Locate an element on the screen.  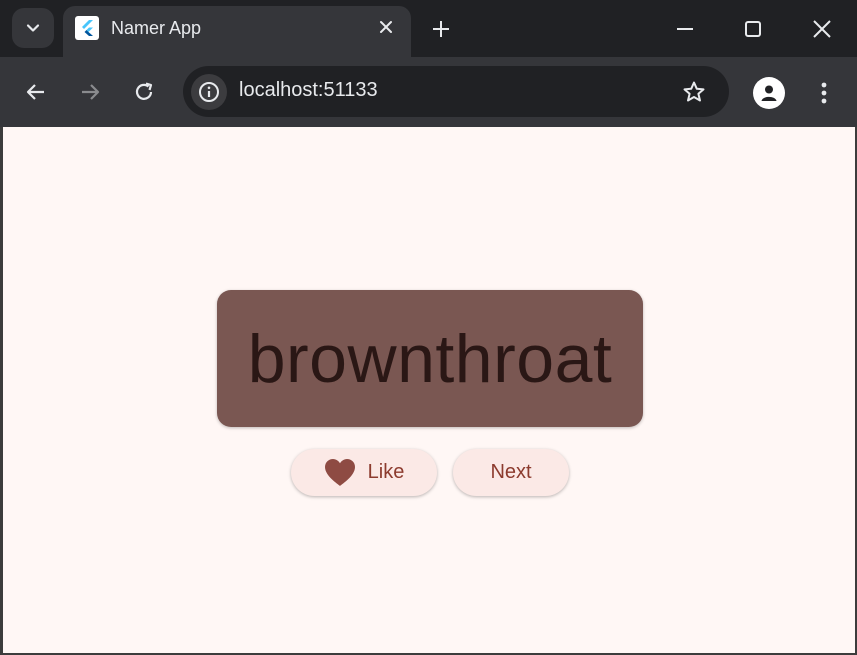
browser-tab-strip: Namer App is located at coordinates (428, 28).